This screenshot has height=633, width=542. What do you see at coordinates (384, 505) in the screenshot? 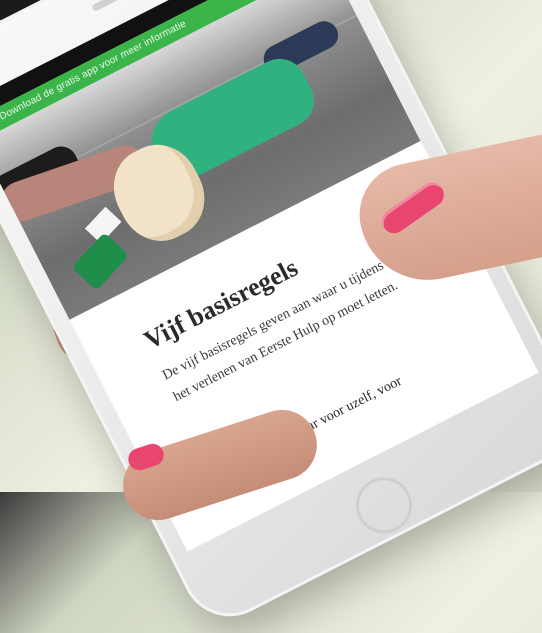
I see `home-button` at bounding box center [384, 505].